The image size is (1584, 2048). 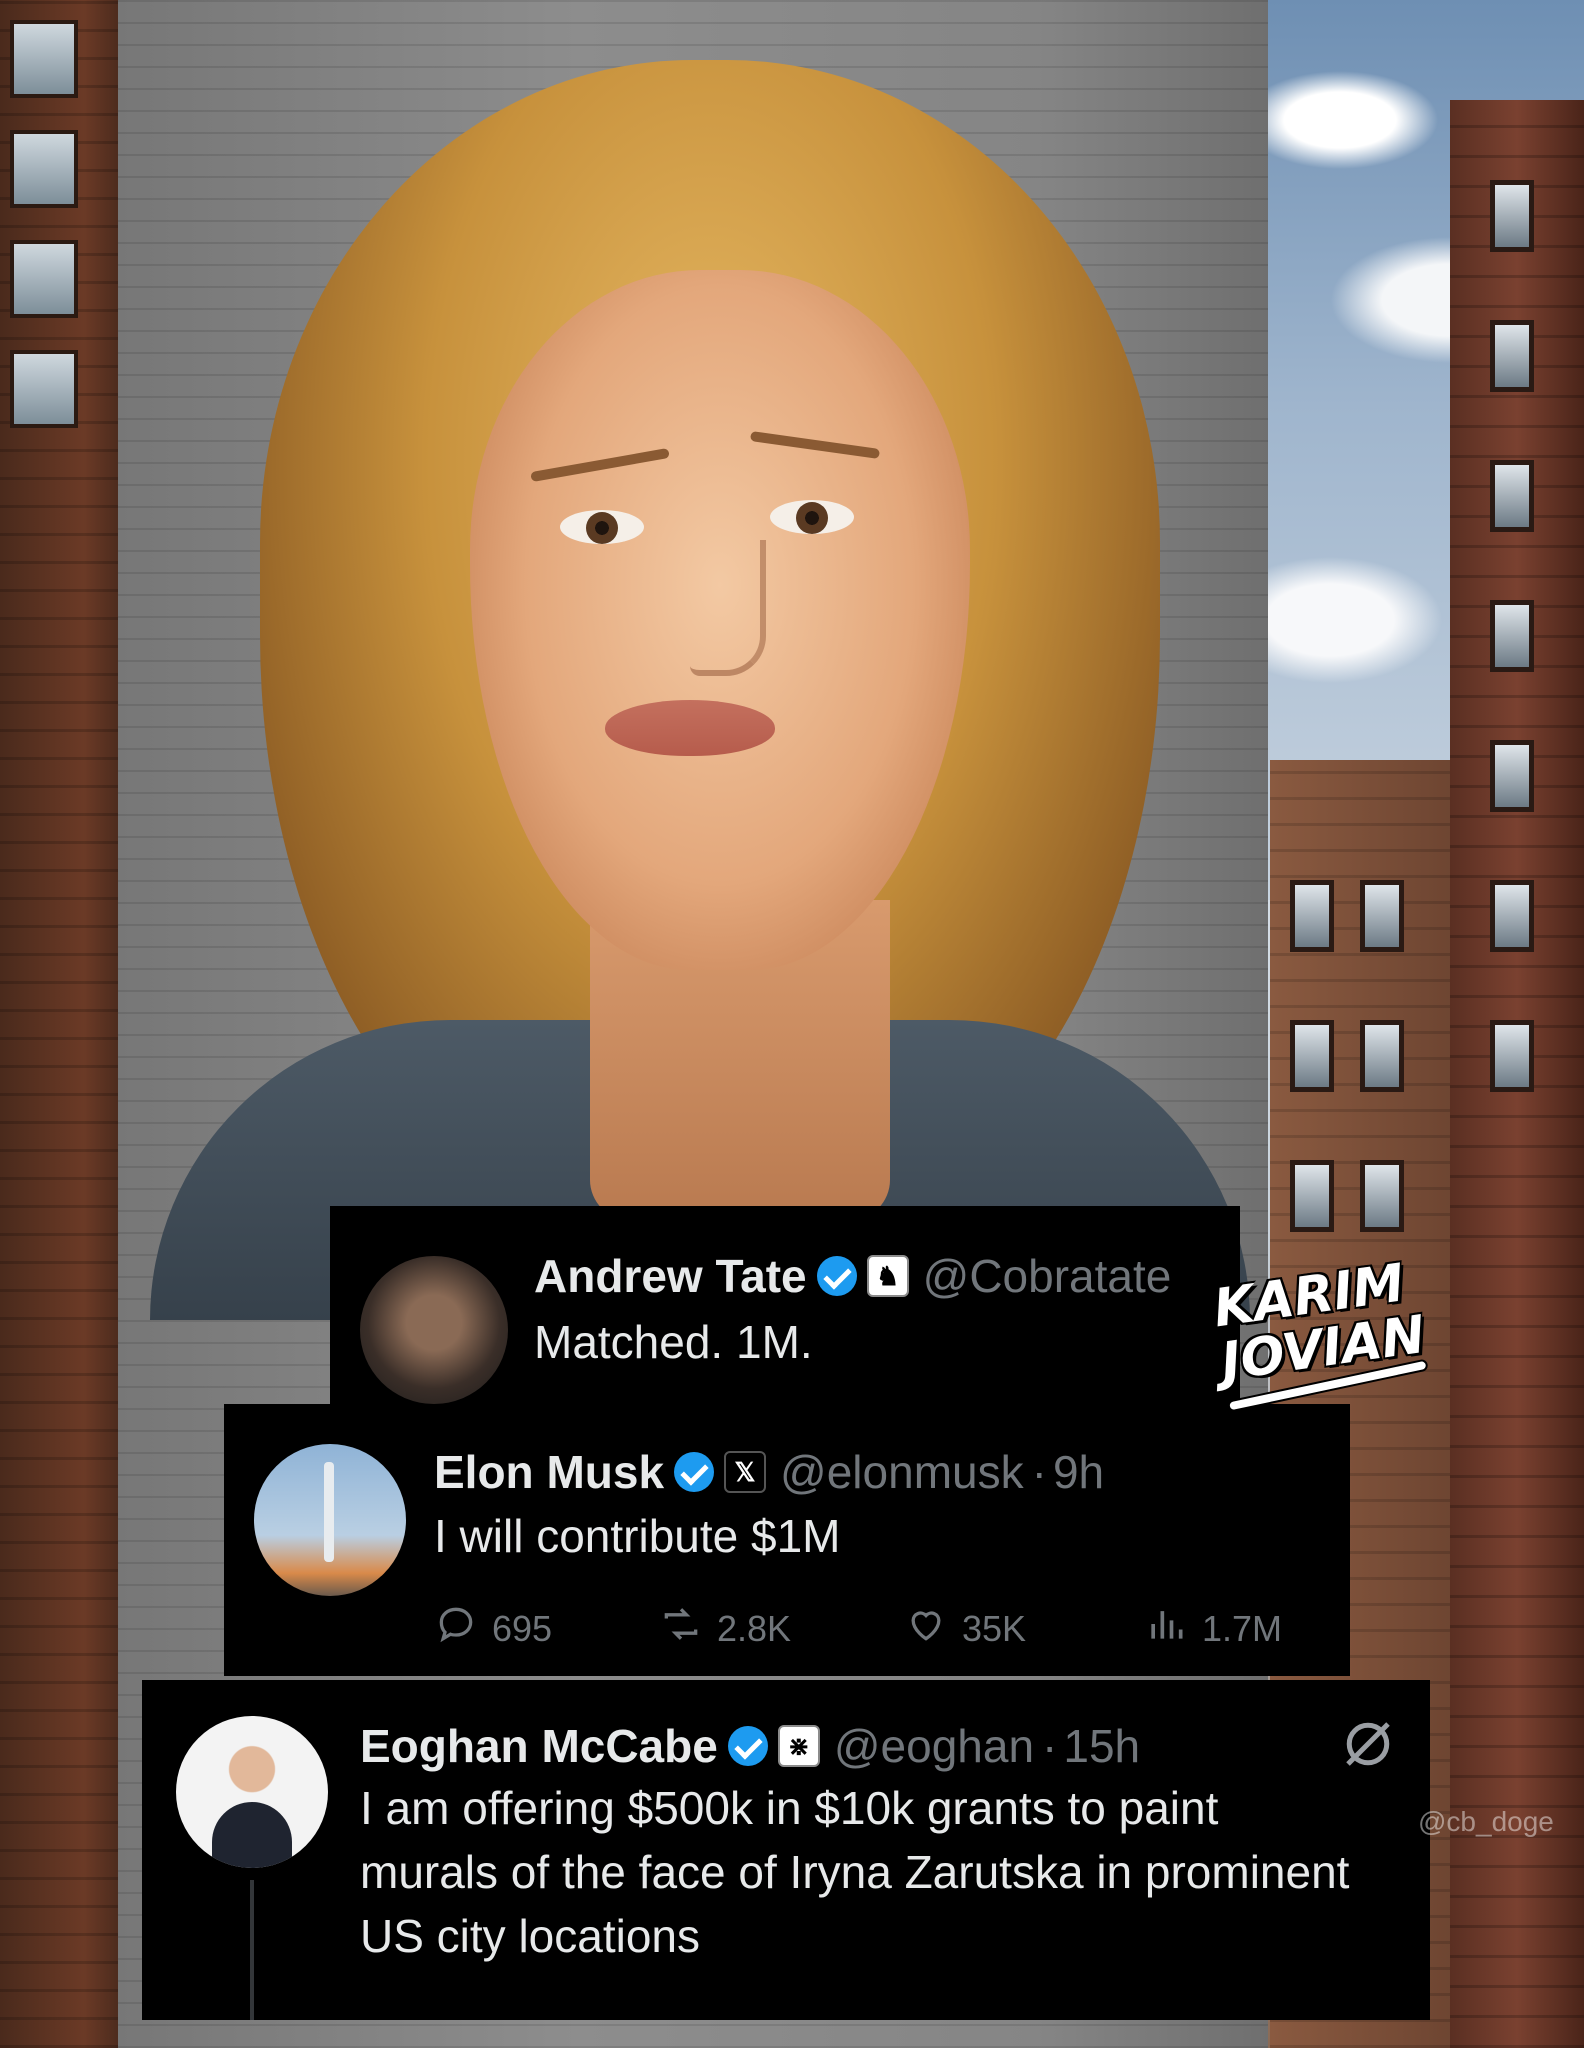 I want to click on handle: @elonmusk, so click(x=902, y=1472).